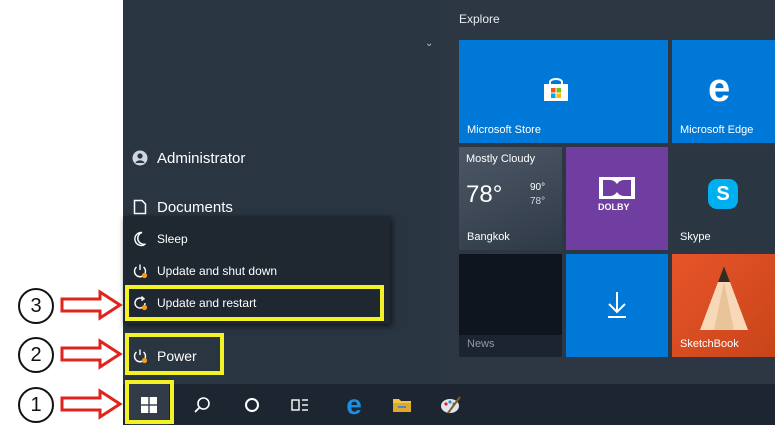  What do you see at coordinates (501, 159) in the screenshot?
I see `weather-condition: Mostly Cloudy` at bounding box center [501, 159].